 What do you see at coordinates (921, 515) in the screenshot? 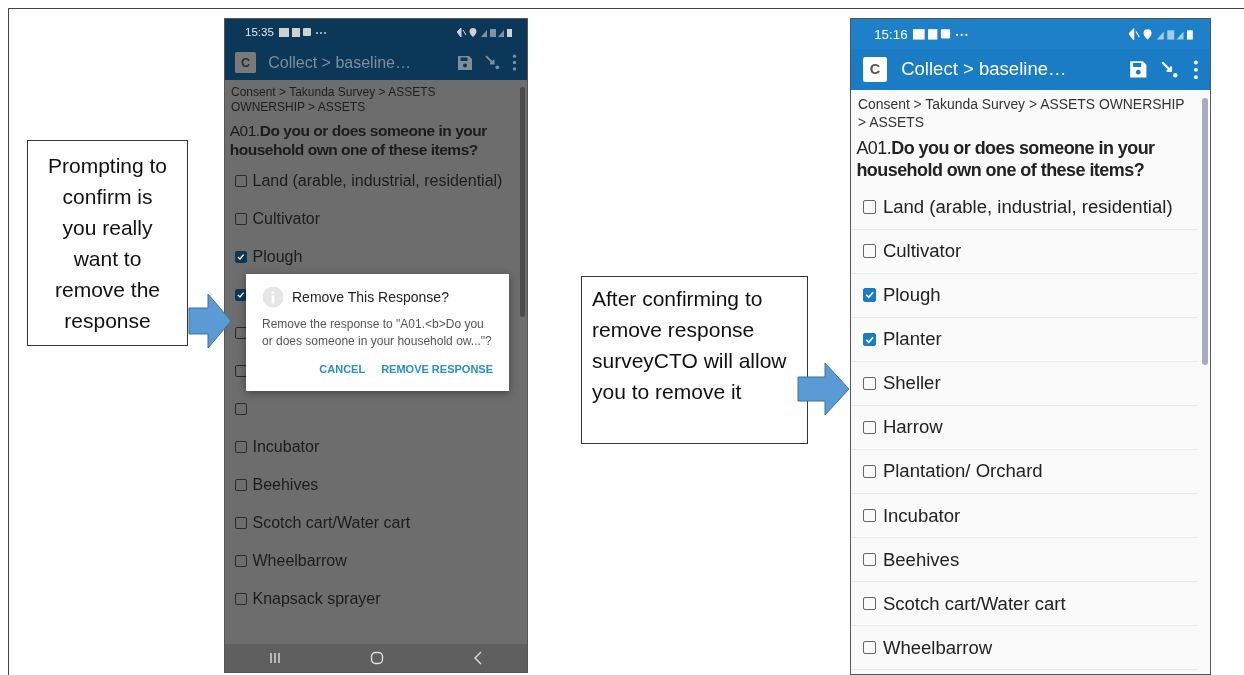
I see `option-label: Incubator` at bounding box center [921, 515].